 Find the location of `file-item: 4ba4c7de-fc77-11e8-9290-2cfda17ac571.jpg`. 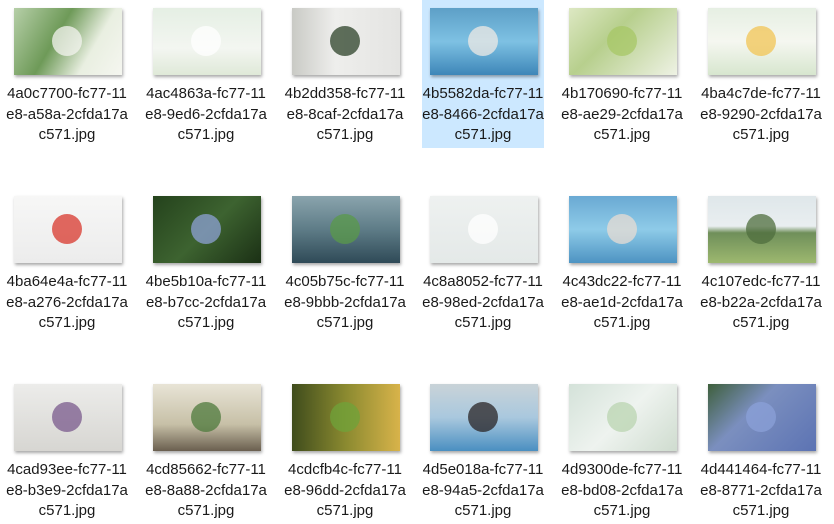

file-item: 4ba4c7de-fc77-11e8-9290-2cfda17ac571.jpg is located at coordinates (761, 74).